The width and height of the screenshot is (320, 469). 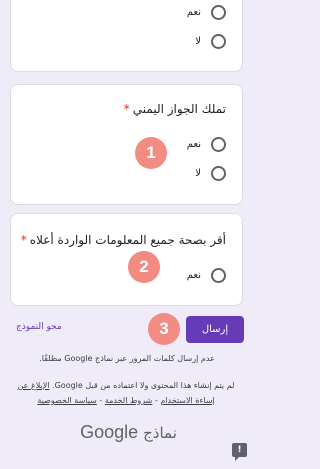 What do you see at coordinates (39, 327) in the screenshot?
I see `clear-form-link: محو النموذج` at bounding box center [39, 327].